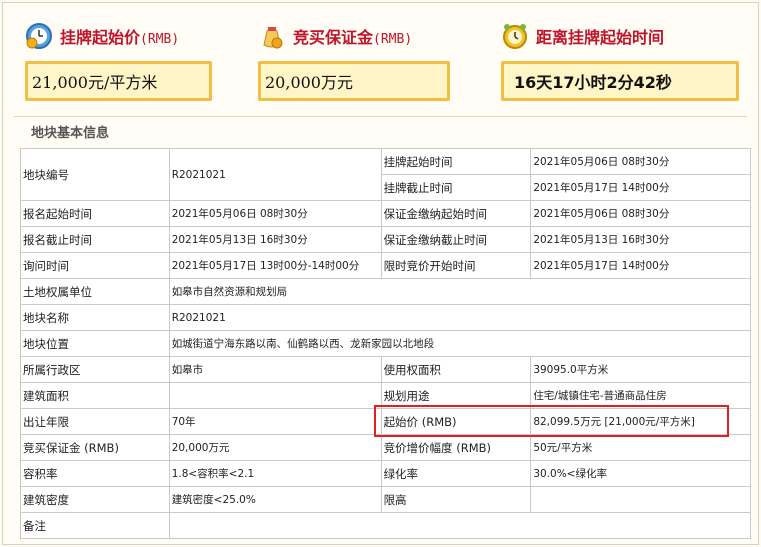 The image size is (761, 547). Describe the element at coordinates (95, 265) in the screenshot. I see `cell-key: 询问时间` at that location.